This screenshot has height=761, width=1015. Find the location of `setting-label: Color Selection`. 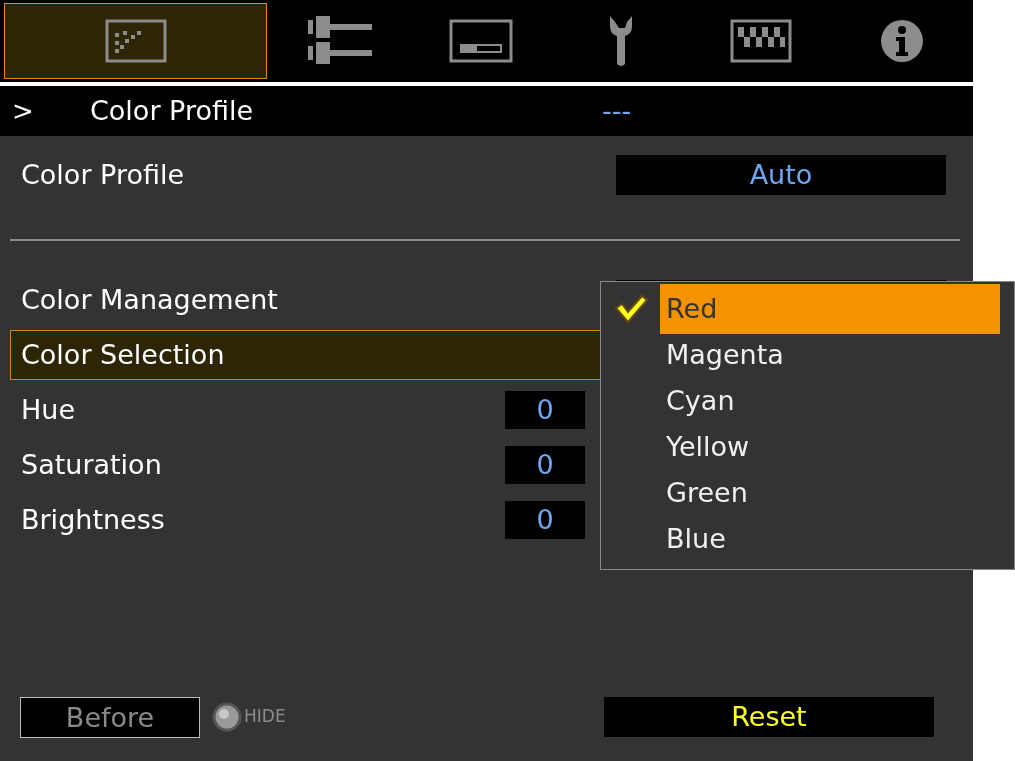

setting-label: Color Selection is located at coordinates (123, 354).